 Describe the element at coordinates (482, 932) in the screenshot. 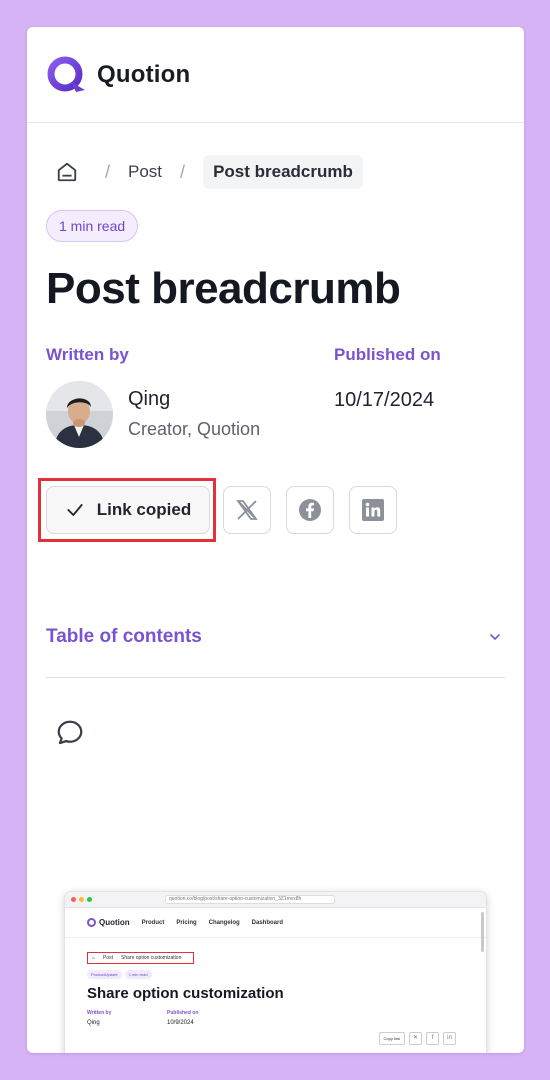

I see `embedded-scrollbar` at that location.